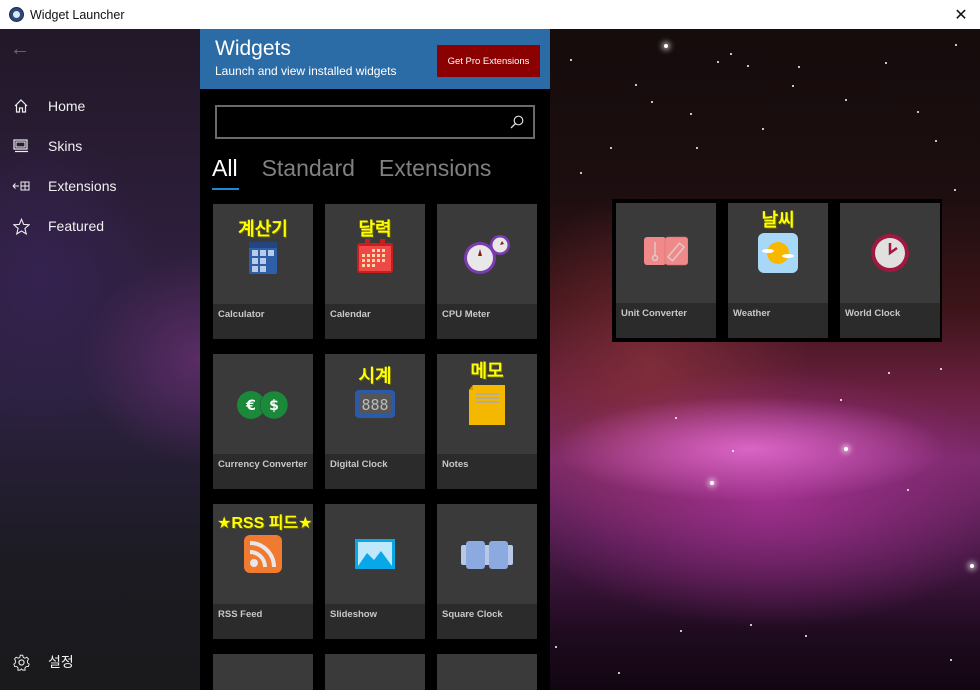 This screenshot has width=980, height=690. I want to click on tab-standard: Standard, so click(308, 175).